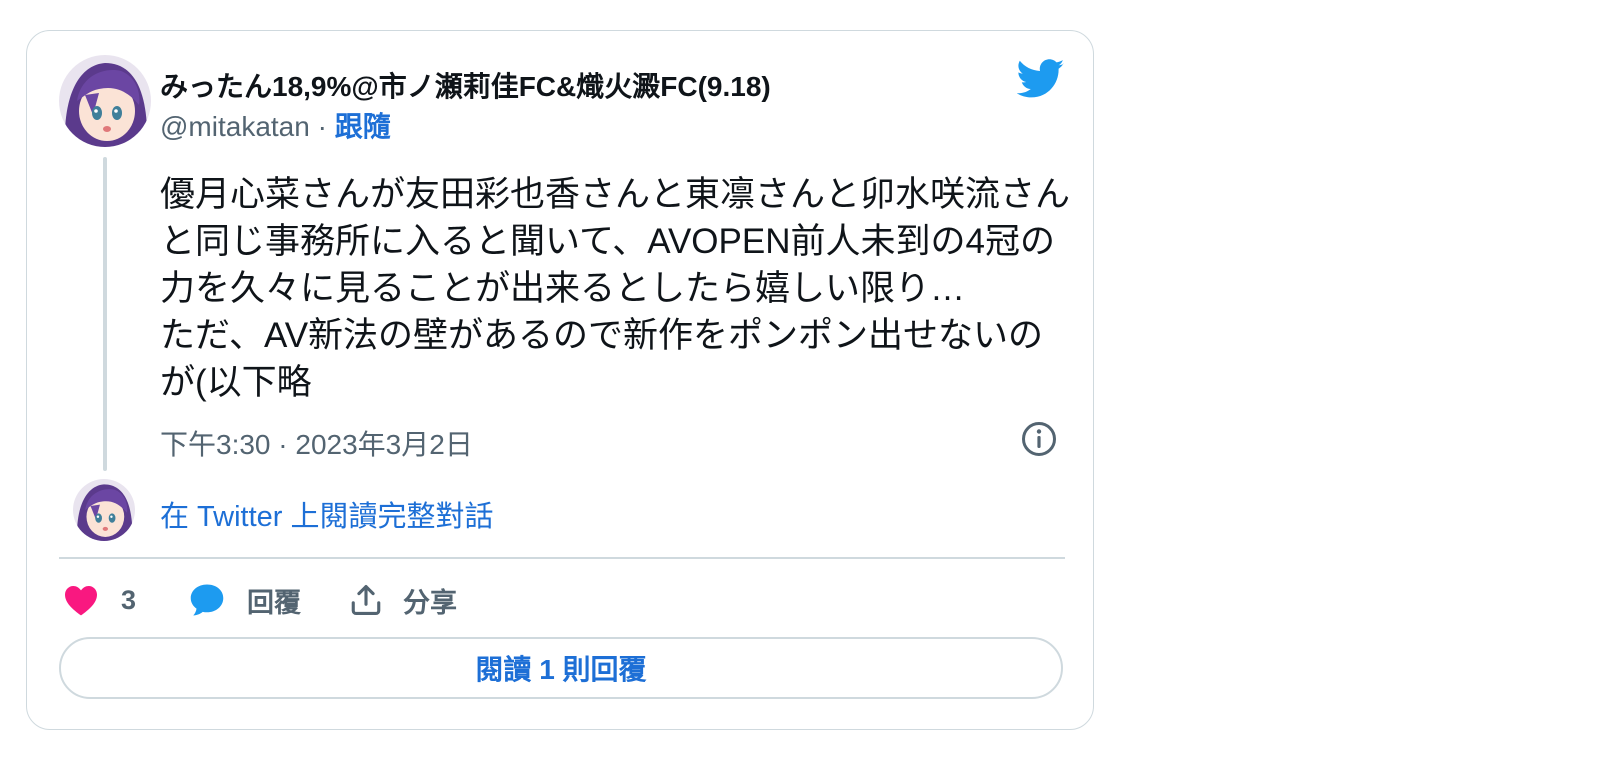  What do you see at coordinates (105, 101) in the screenshot?
I see `author-avatar` at bounding box center [105, 101].